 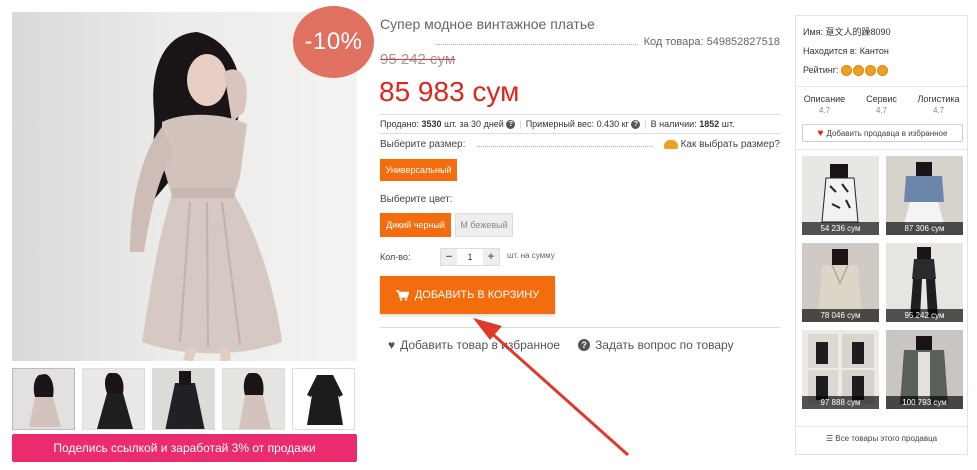 What do you see at coordinates (400, 124) in the screenshot?
I see `sold-label: Продано:` at bounding box center [400, 124].